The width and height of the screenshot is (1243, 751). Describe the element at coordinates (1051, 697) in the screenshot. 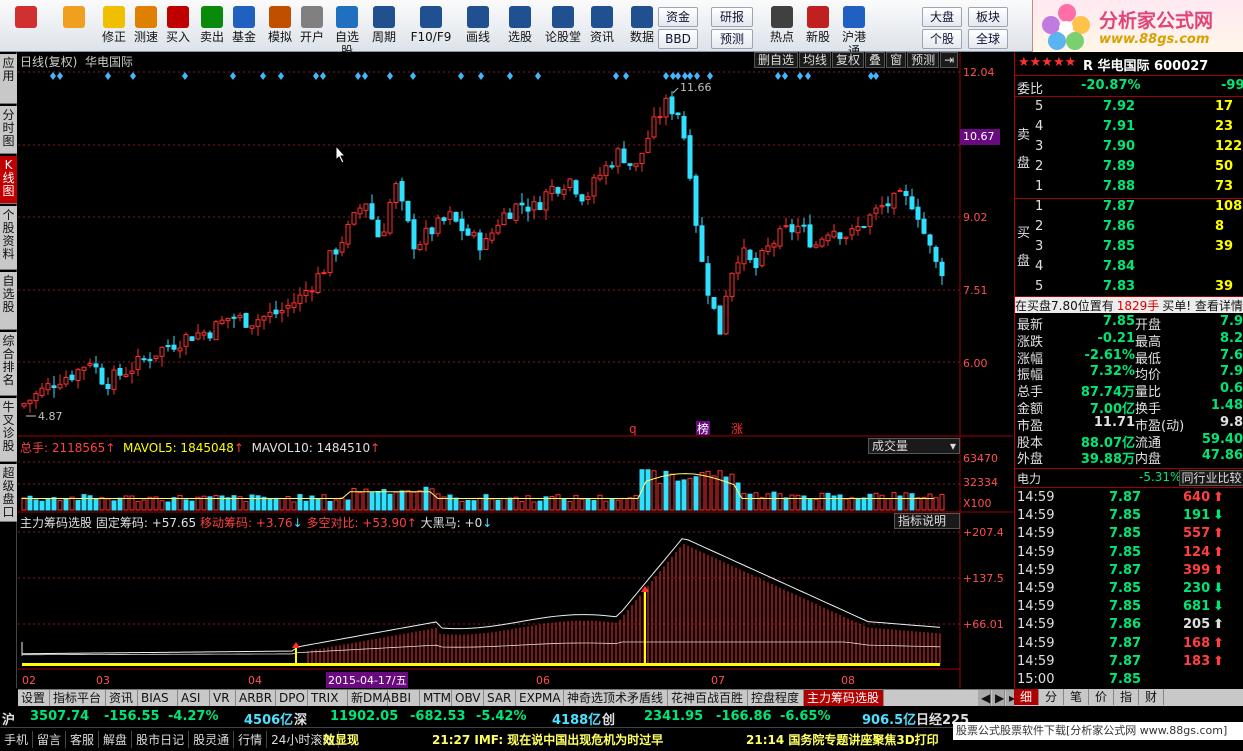

I see `quote-tab-1: 分` at that location.